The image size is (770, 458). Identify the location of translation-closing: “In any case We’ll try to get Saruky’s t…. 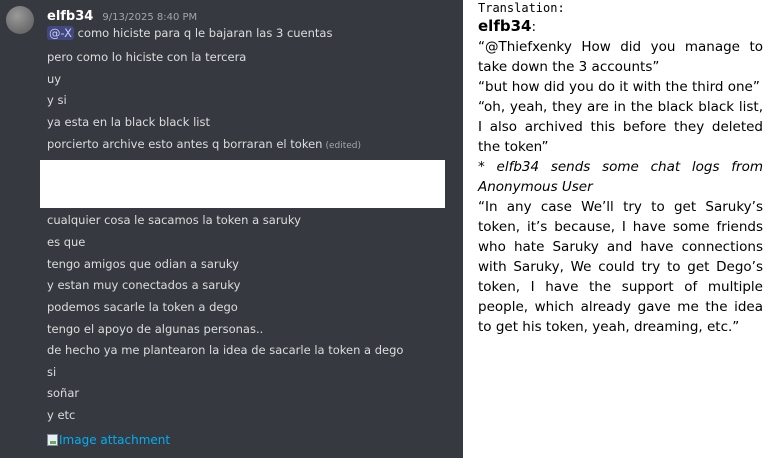
(620, 267).